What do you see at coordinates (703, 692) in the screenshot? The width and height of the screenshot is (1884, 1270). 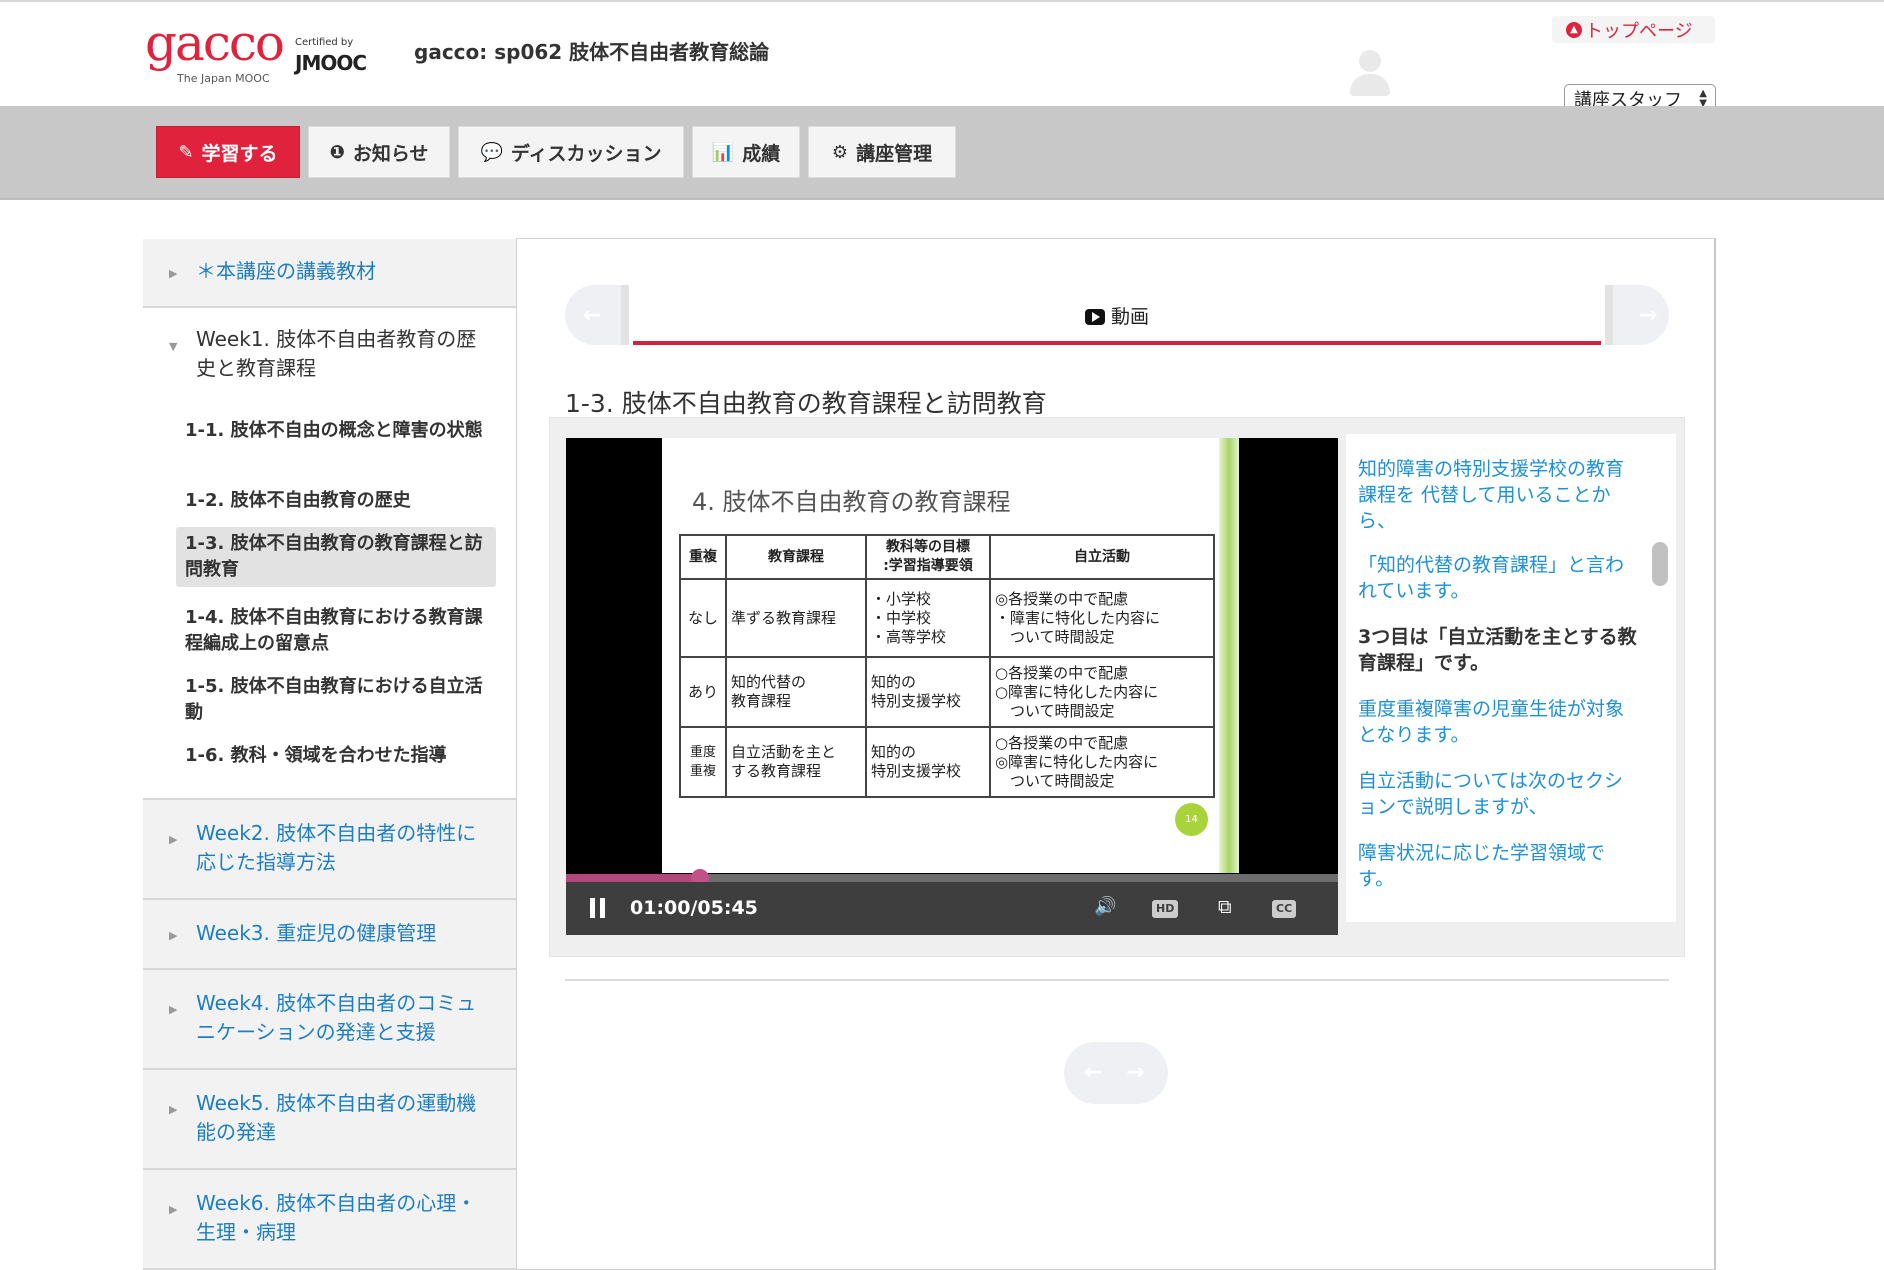 I see `table-cell: あり` at bounding box center [703, 692].